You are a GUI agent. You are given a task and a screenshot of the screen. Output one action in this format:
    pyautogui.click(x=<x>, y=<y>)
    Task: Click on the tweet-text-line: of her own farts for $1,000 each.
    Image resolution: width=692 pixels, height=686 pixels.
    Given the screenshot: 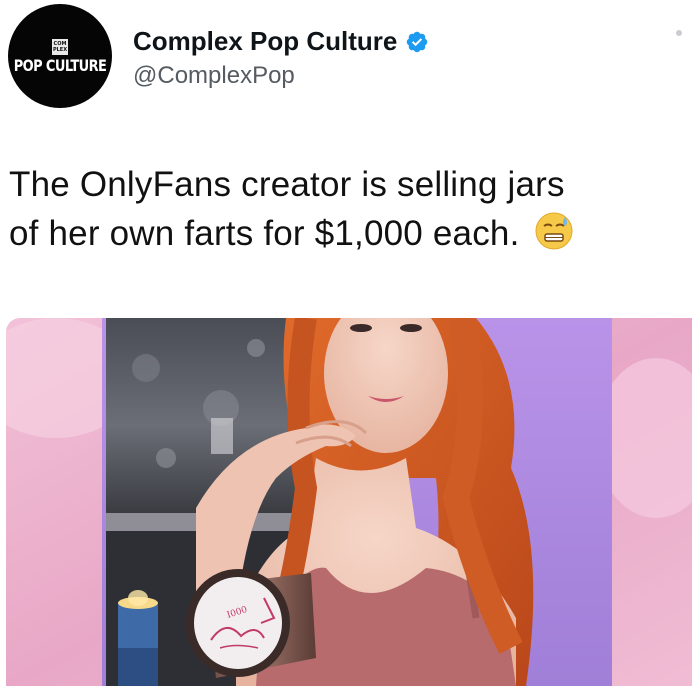 What is the action you would take?
    pyautogui.click(x=264, y=233)
    